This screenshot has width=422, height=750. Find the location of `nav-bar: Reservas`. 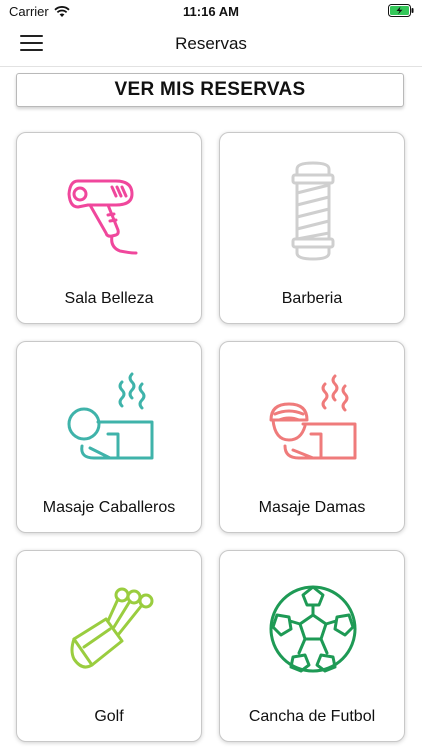

nav-bar: Reservas is located at coordinates (211, 44).